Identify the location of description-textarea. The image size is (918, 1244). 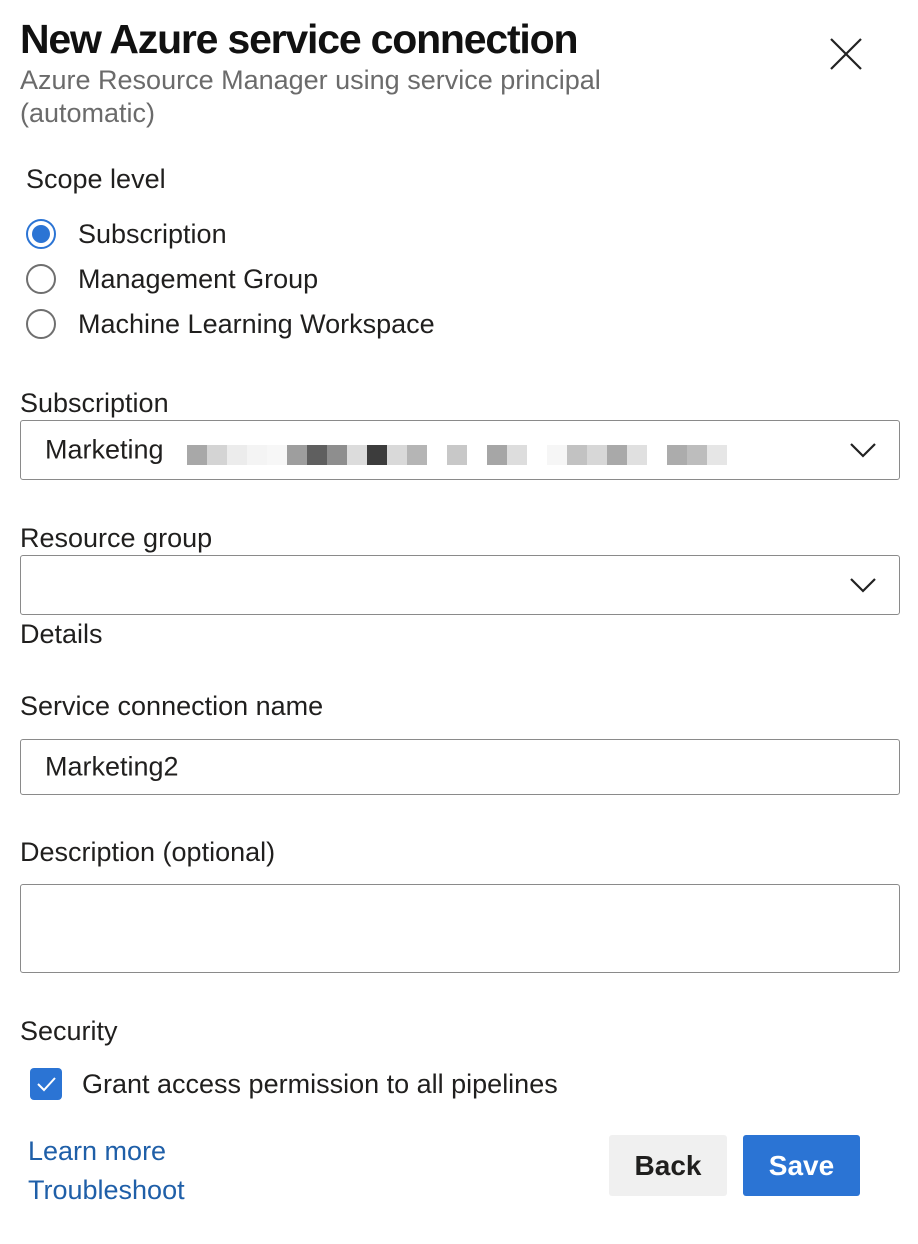
(460, 928).